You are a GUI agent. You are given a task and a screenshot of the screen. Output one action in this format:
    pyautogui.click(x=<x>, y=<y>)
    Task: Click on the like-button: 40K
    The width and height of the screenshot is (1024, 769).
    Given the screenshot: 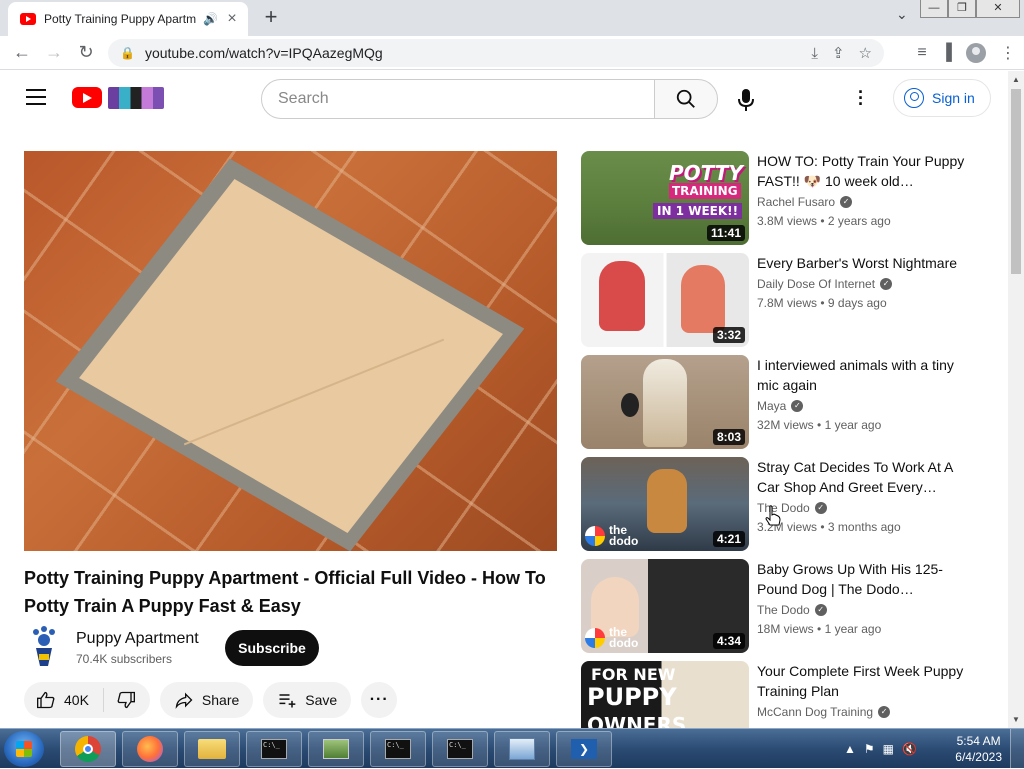 What is the action you would take?
    pyautogui.click(x=64, y=700)
    